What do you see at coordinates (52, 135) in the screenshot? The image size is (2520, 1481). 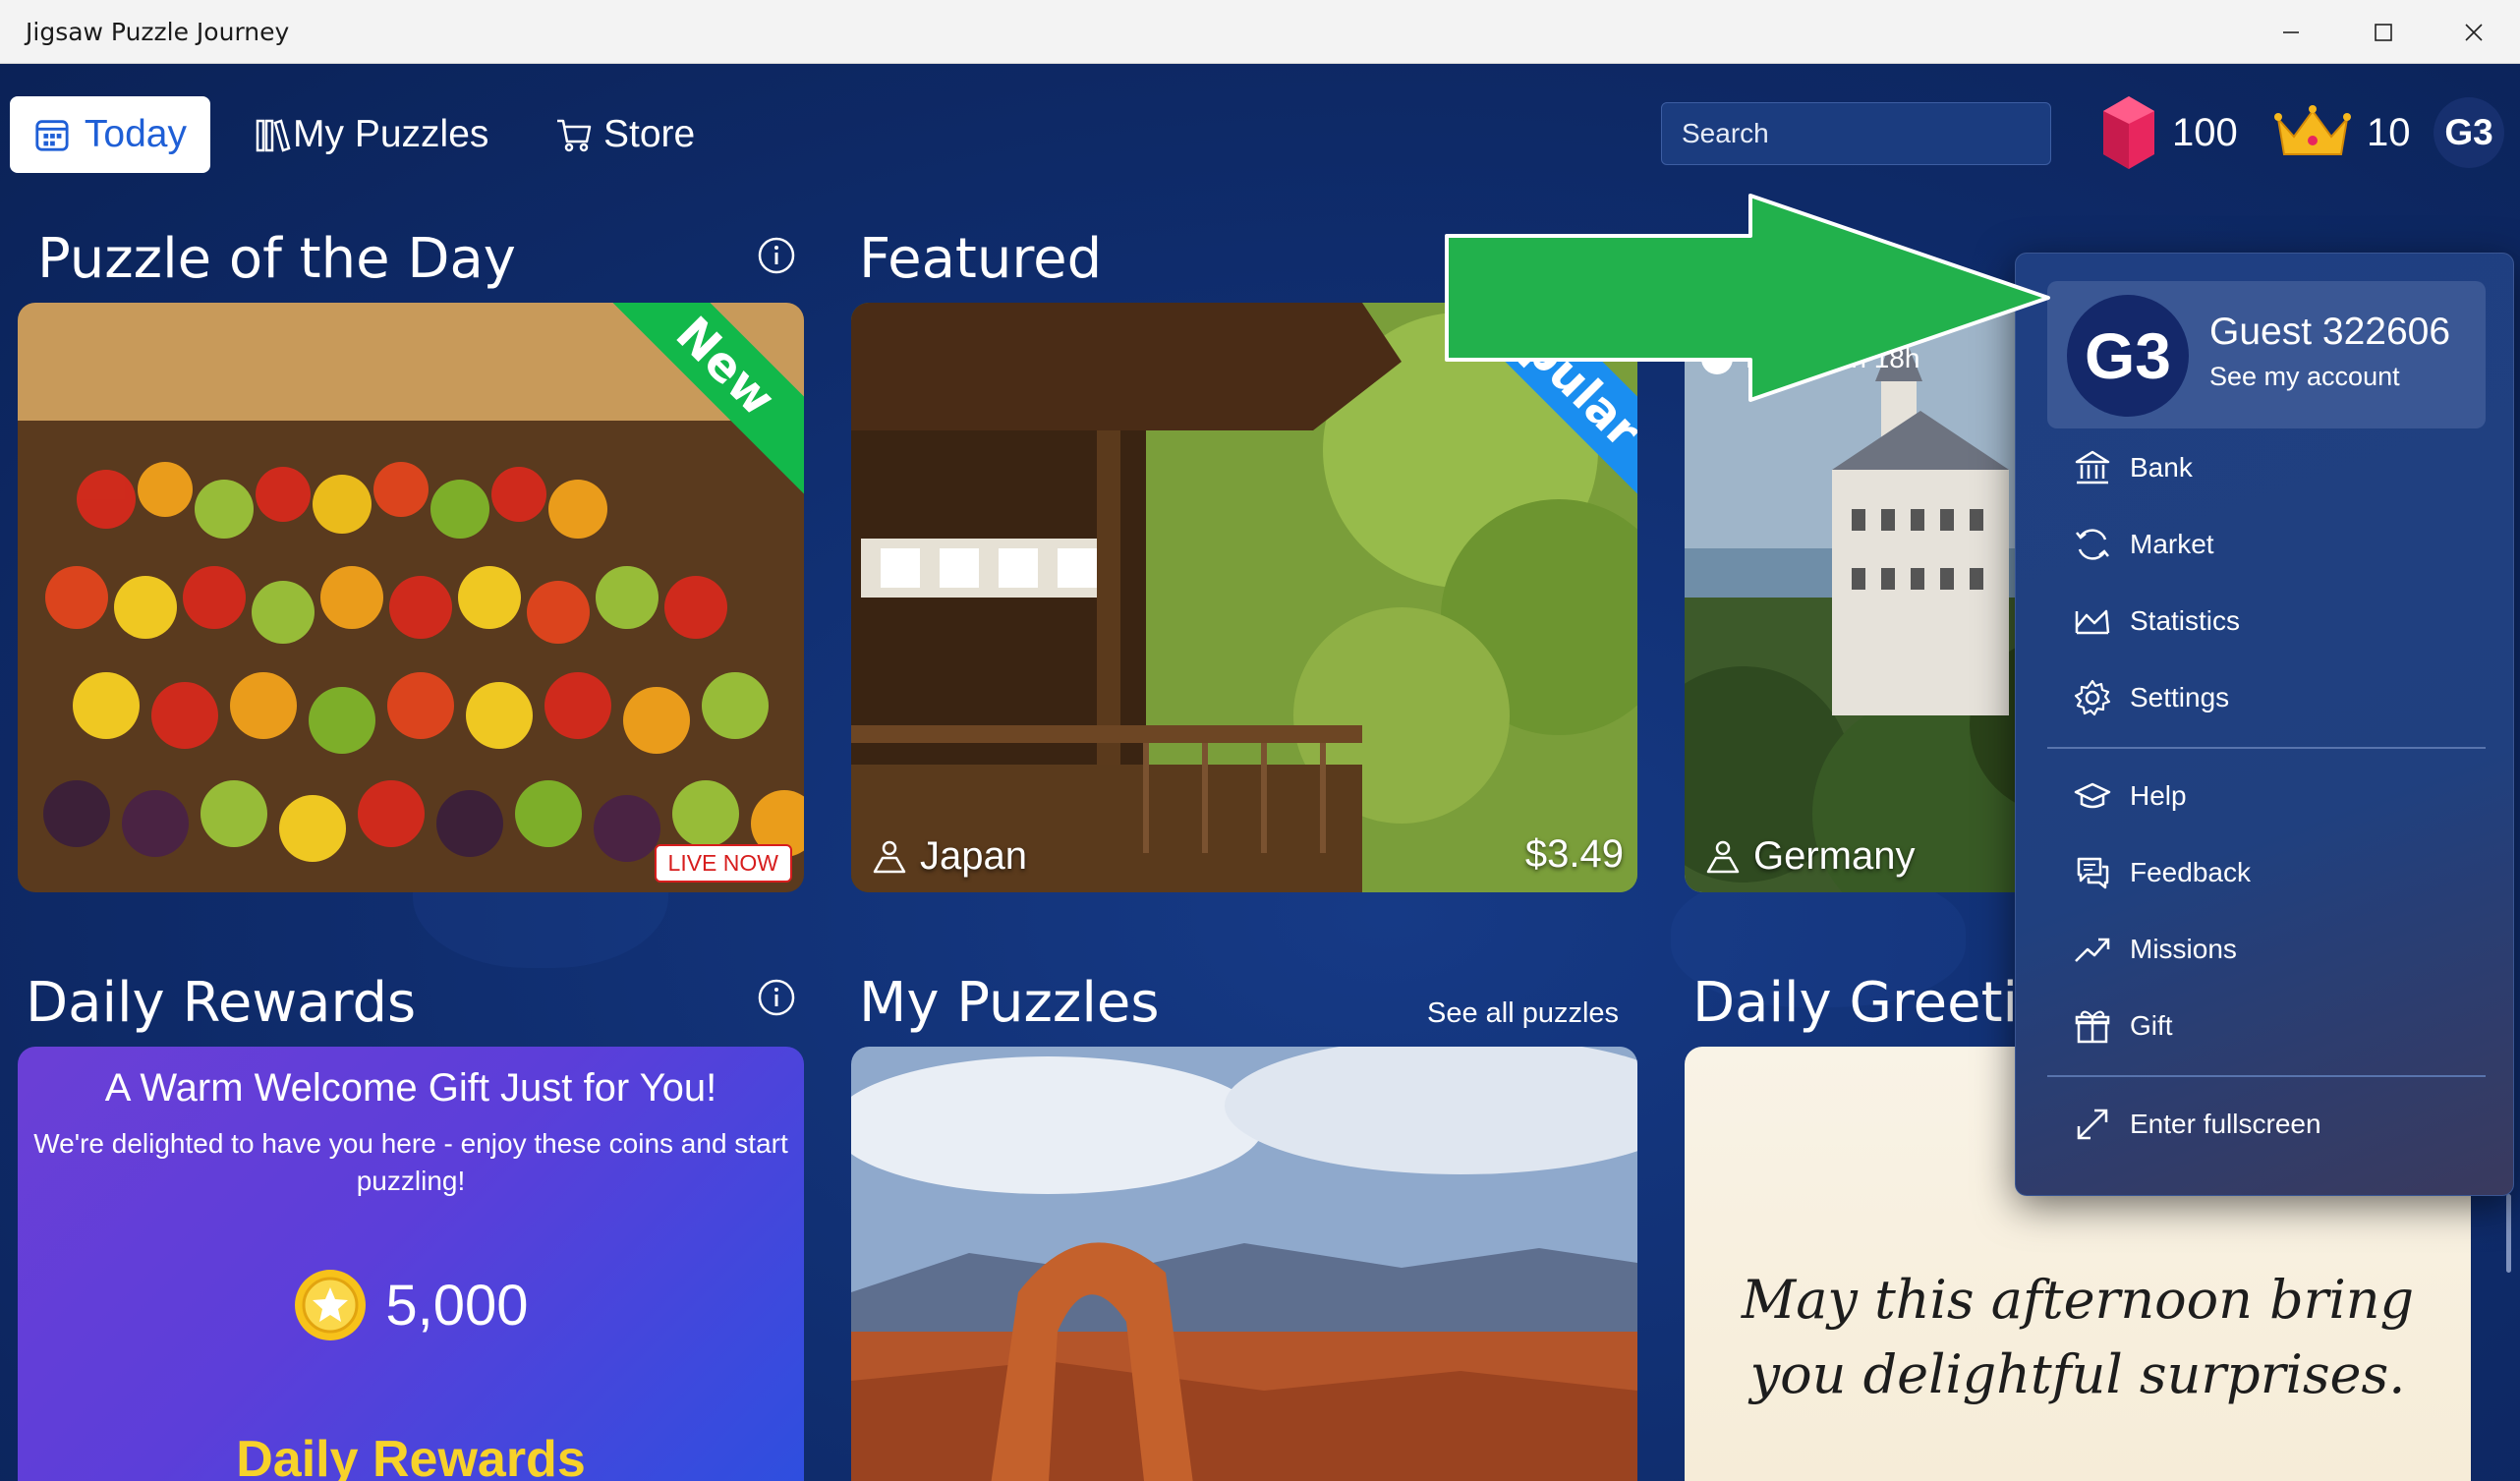 I see `calendar-icon` at bounding box center [52, 135].